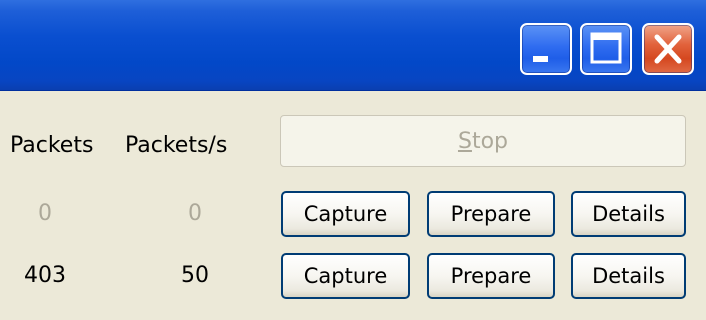 The width and height of the screenshot is (706, 320). I want to click on packets-header: Packets, so click(52, 145).